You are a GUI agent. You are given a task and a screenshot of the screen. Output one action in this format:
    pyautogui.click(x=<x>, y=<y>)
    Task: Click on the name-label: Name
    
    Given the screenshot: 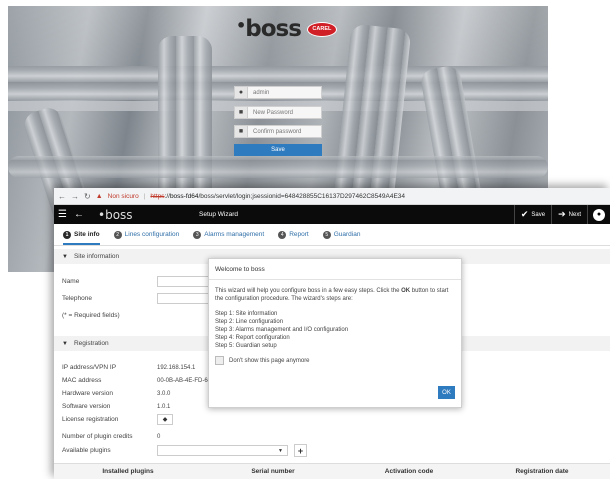 What is the action you would take?
    pyautogui.click(x=71, y=281)
    